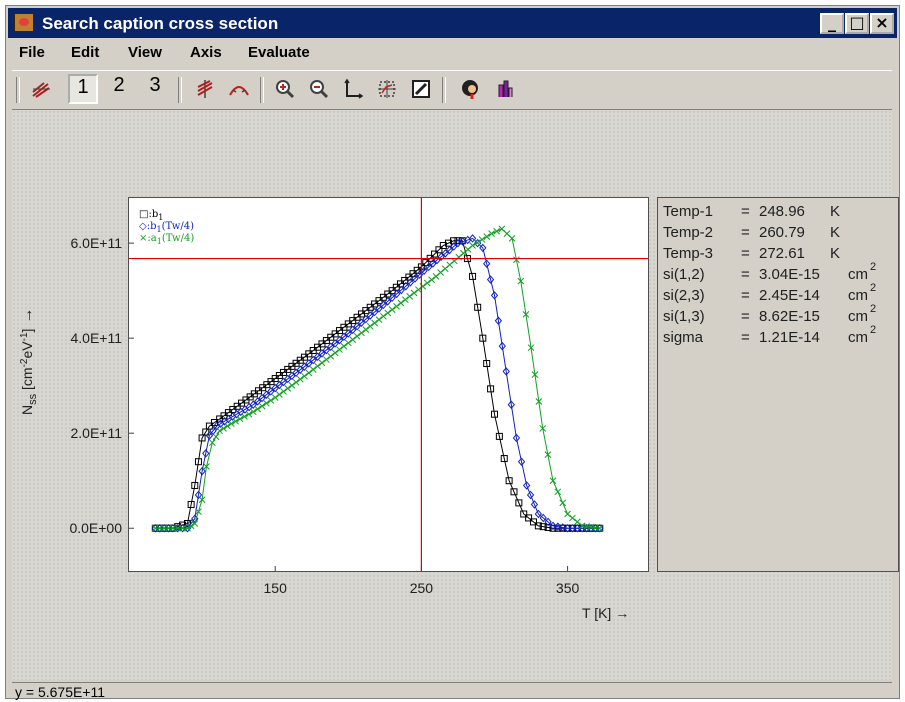 This screenshot has height=702, width=905. What do you see at coordinates (96, 433) in the screenshot?
I see `y-tick-label: 2.0E+11` at bounding box center [96, 433].